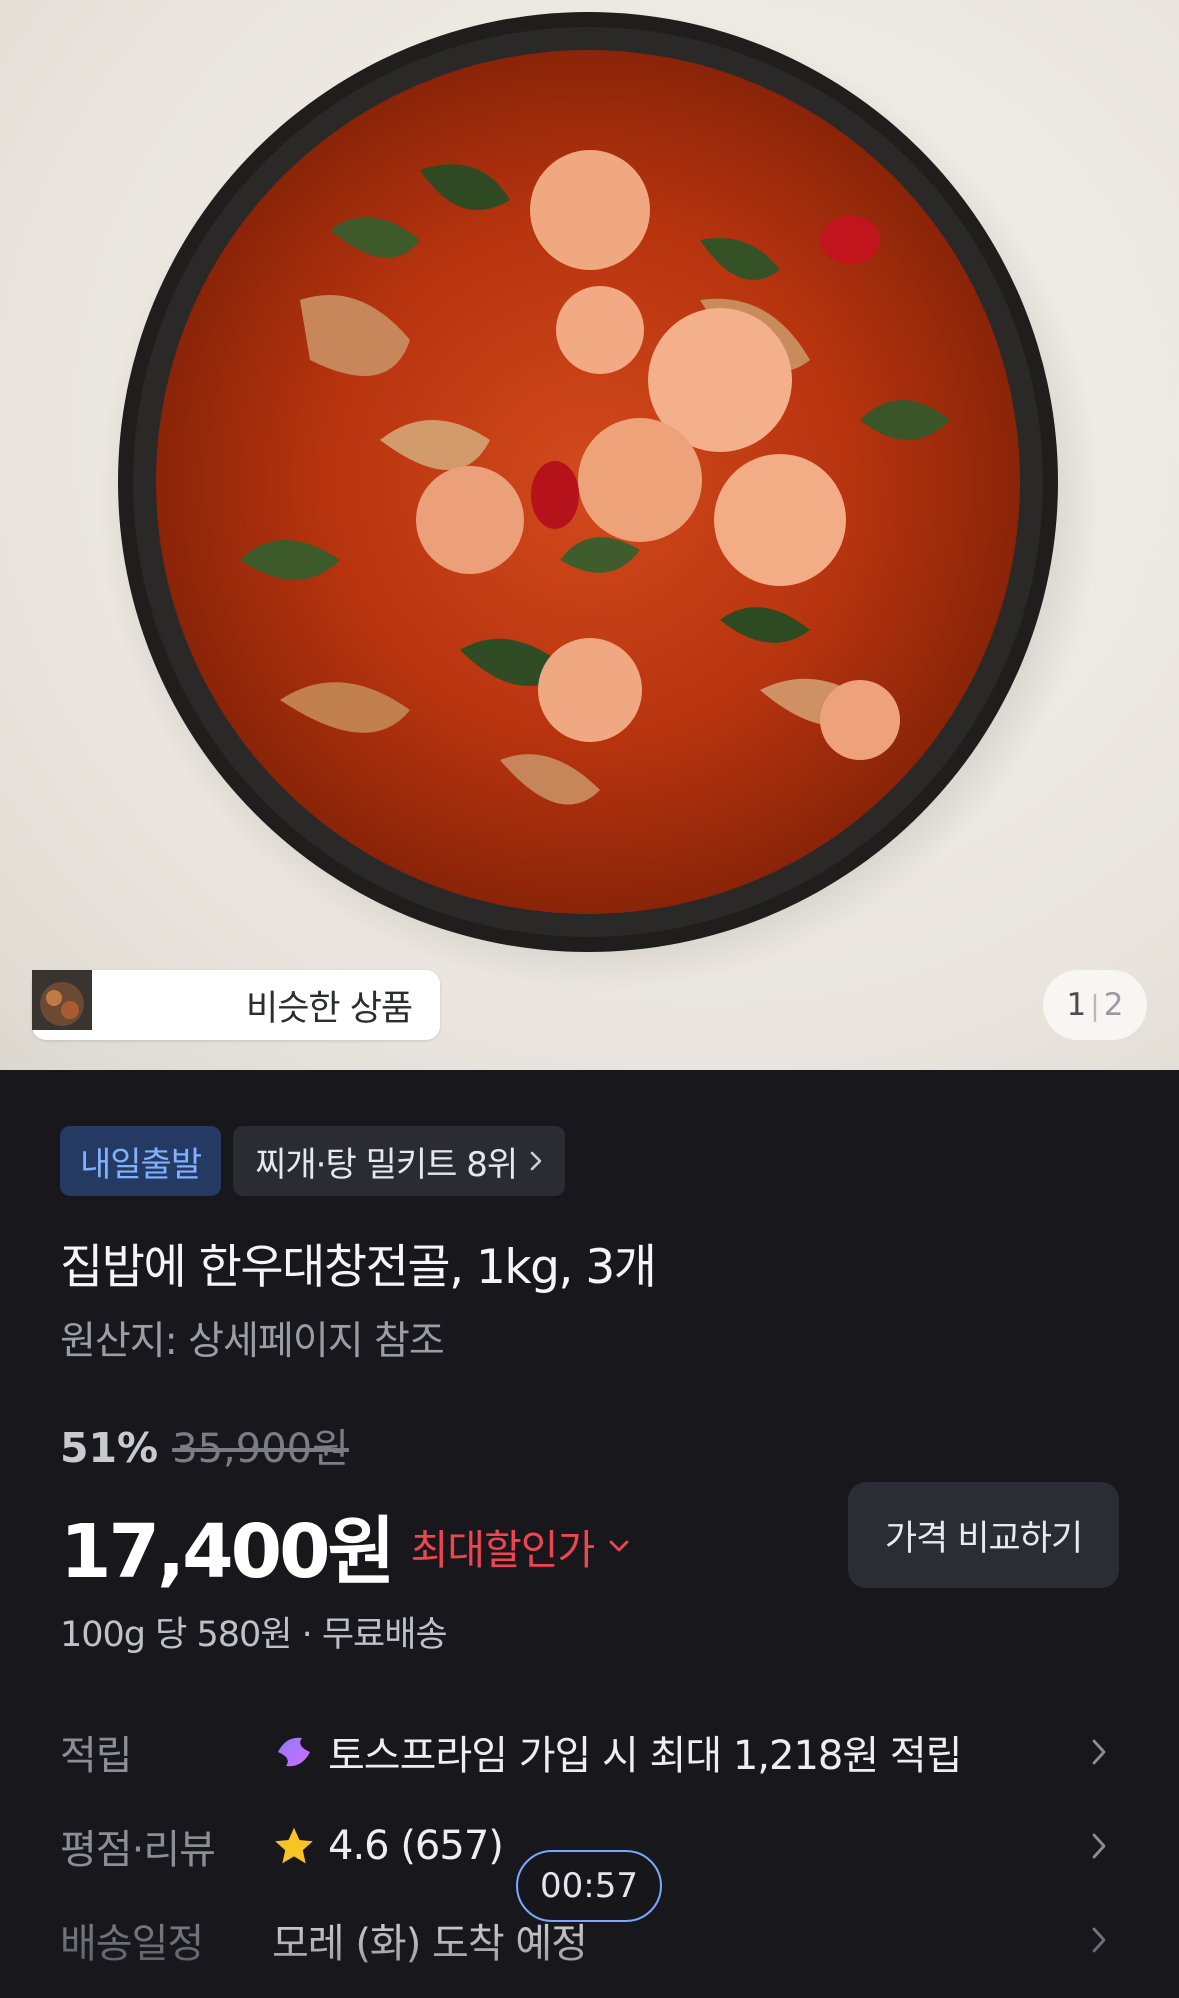 This screenshot has height=1998, width=1179. Describe the element at coordinates (681, 1846) in the screenshot. I see `rating-value-wrap: 4.6 (657)` at that location.